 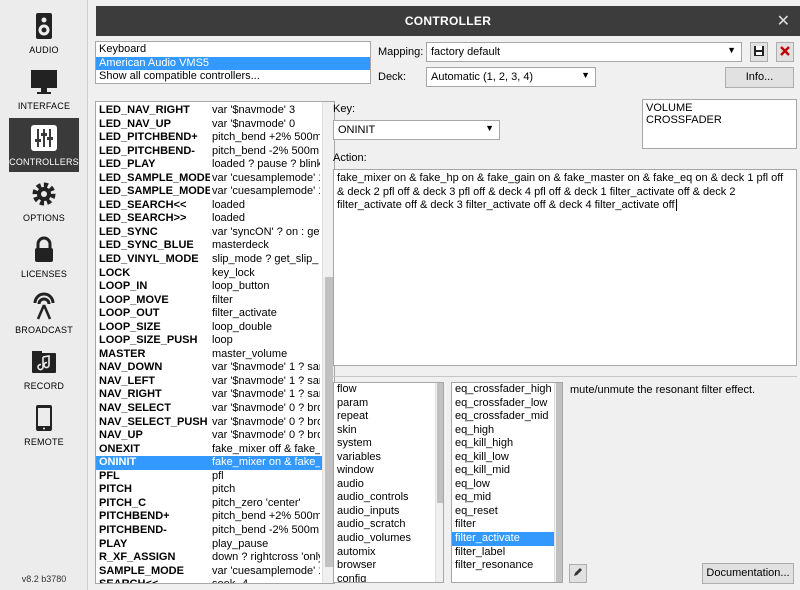 I want to click on category-item: system, so click(x=388, y=444).